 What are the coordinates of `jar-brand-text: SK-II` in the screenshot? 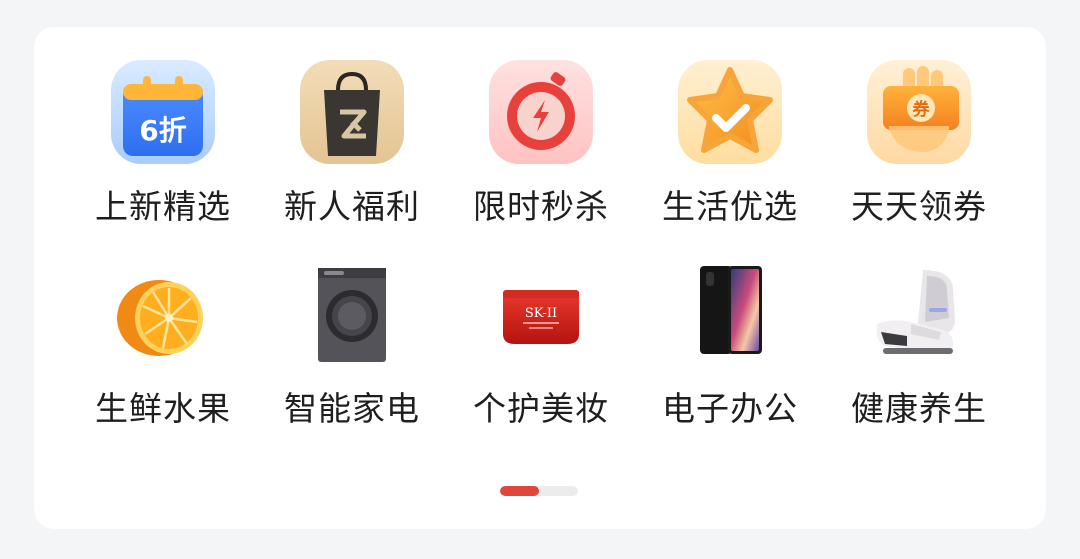 It's located at (541, 313).